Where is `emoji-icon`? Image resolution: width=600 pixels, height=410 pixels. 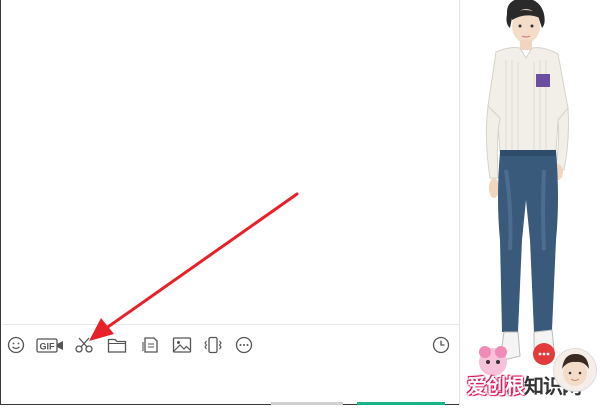
emoji-icon is located at coordinates (16, 345).